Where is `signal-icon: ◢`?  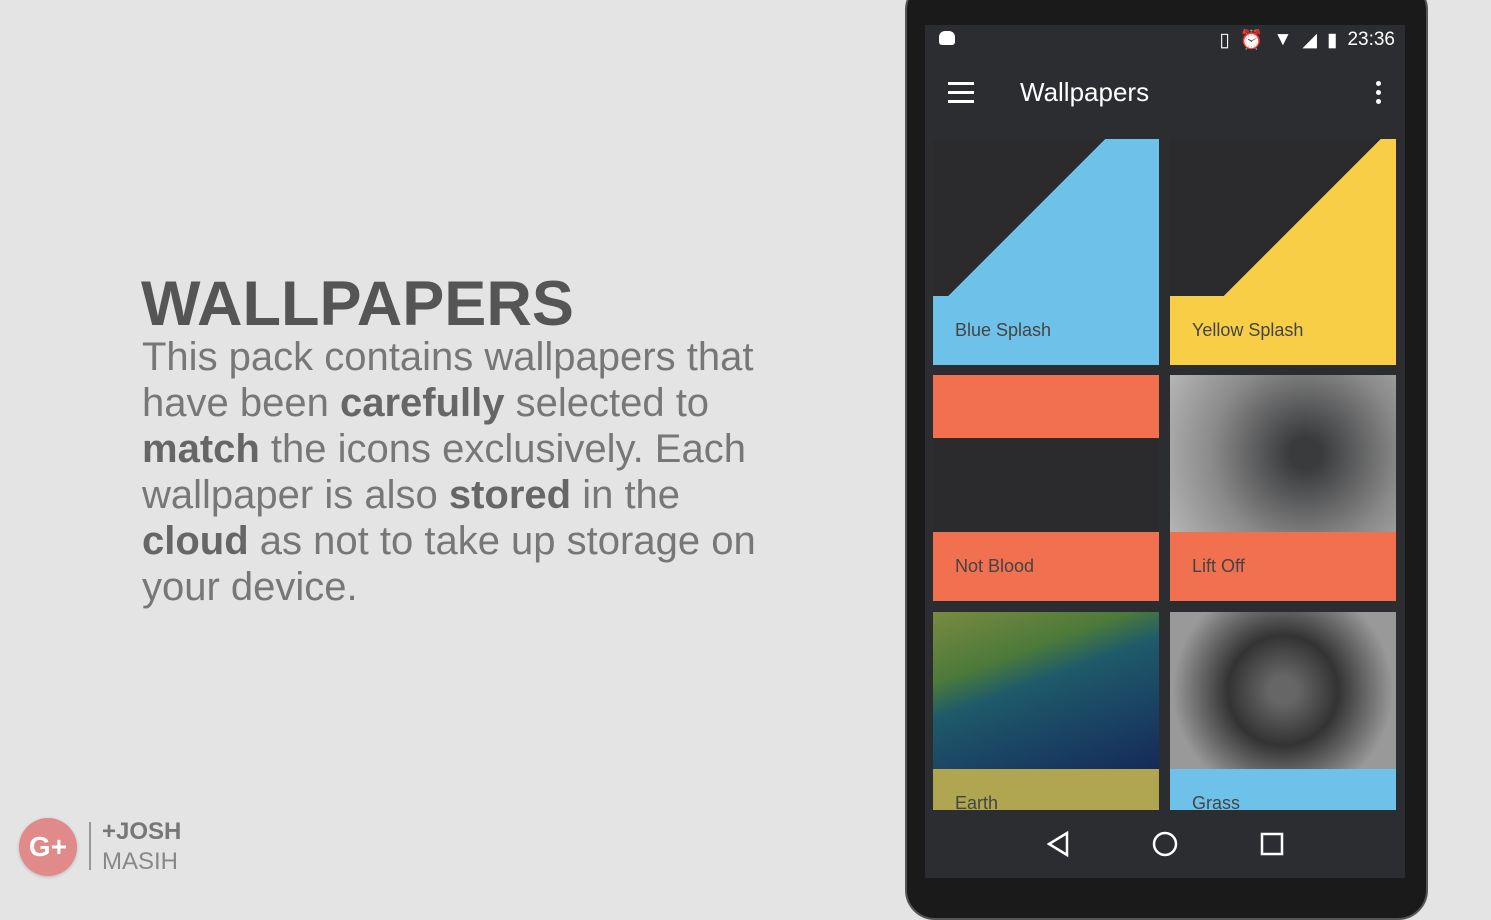
signal-icon: ◢ is located at coordinates (1309, 40).